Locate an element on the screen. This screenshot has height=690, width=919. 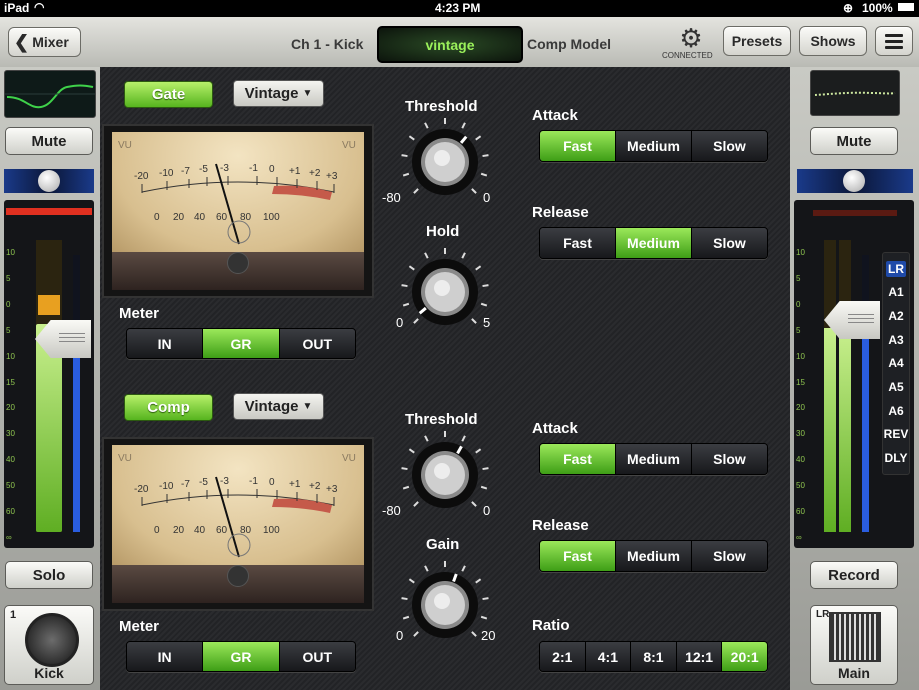
bus-a3: A3 is located at coordinates (895, 340).